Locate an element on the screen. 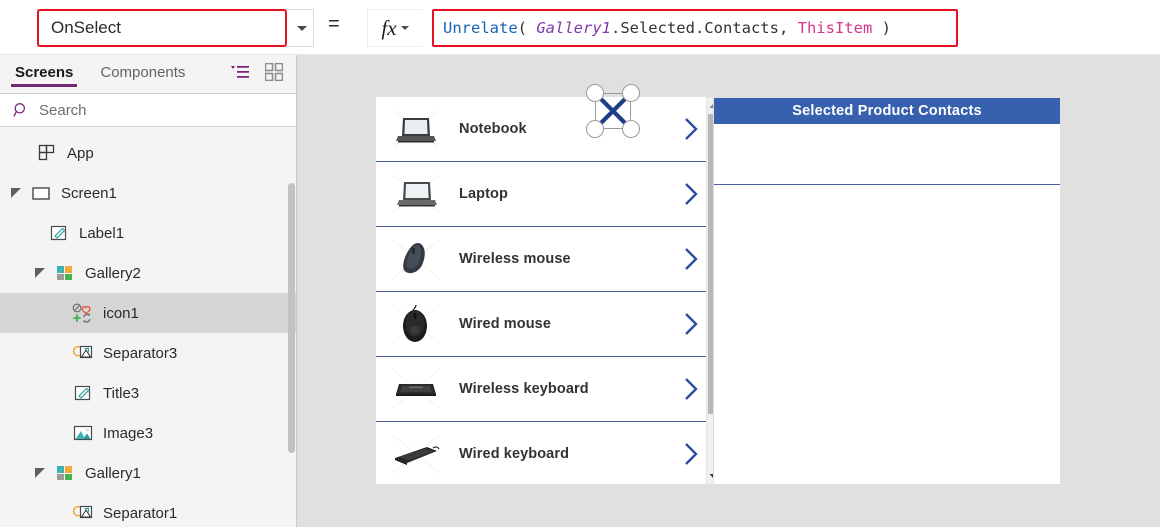  contacts-panel-title-label: Selected Product Contacts is located at coordinates (887, 111).